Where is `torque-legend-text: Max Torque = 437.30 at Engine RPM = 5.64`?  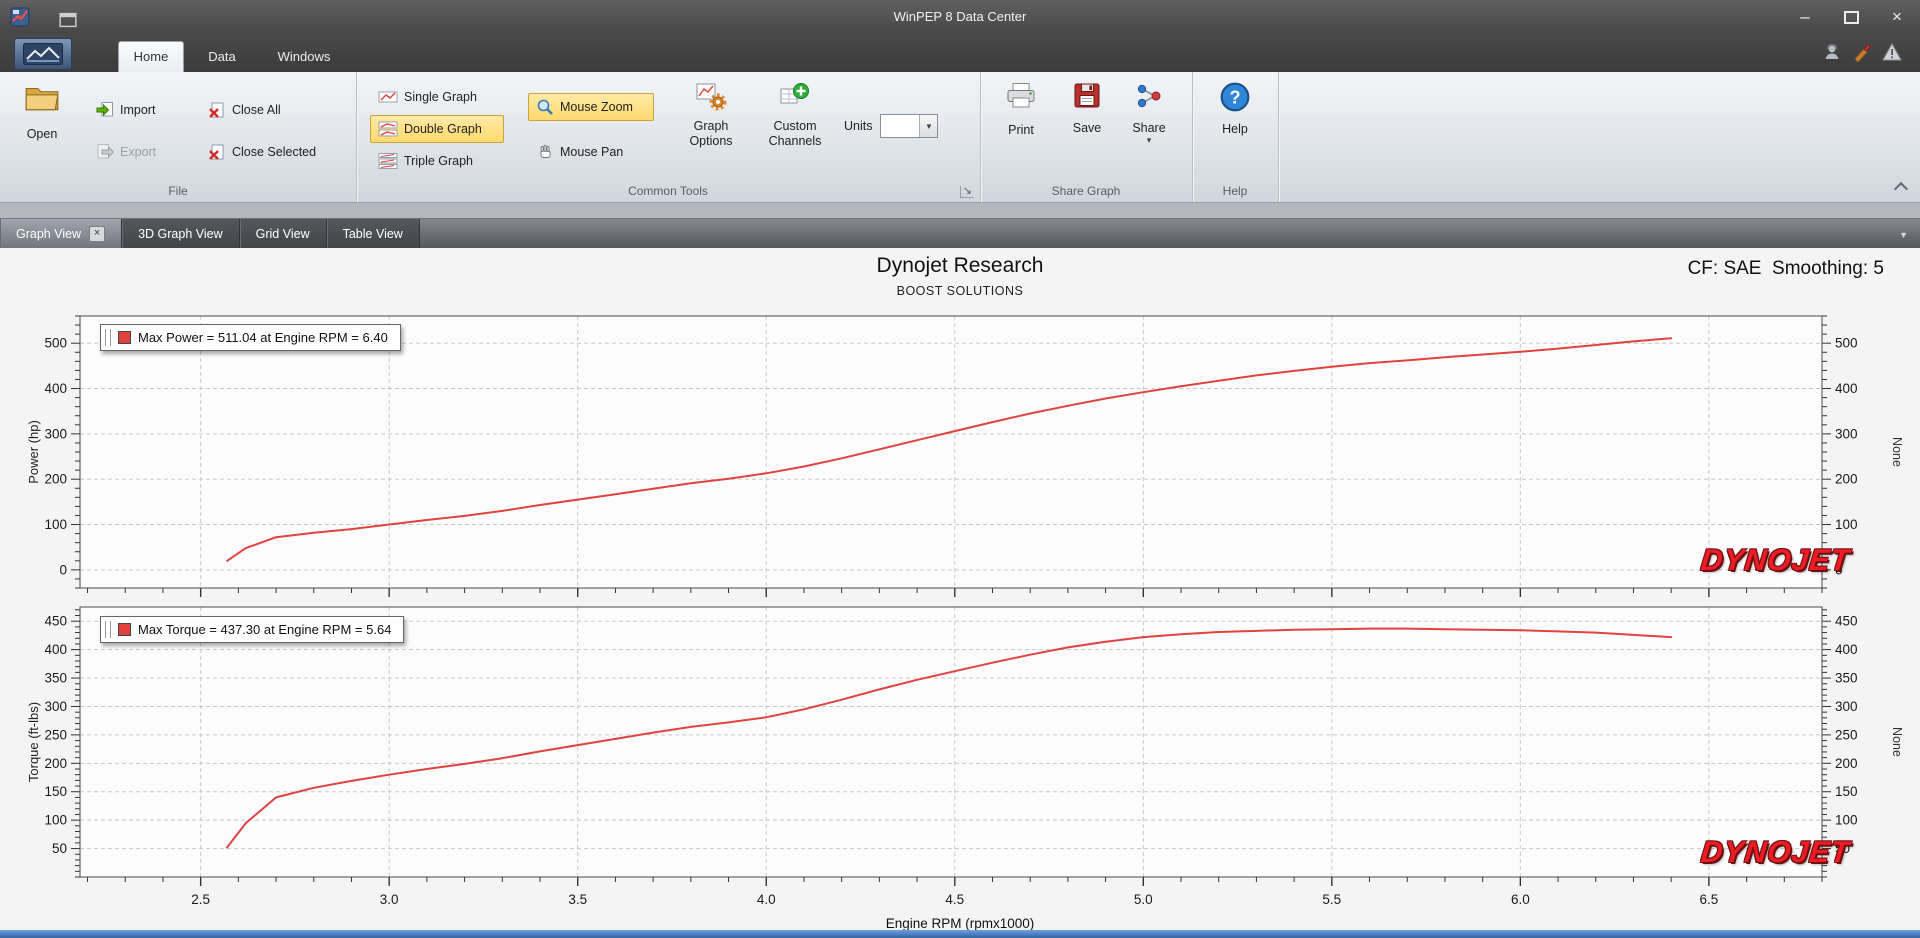 torque-legend-text: Max Torque = 437.30 at Engine RPM = 5.64 is located at coordinates (265, 629).